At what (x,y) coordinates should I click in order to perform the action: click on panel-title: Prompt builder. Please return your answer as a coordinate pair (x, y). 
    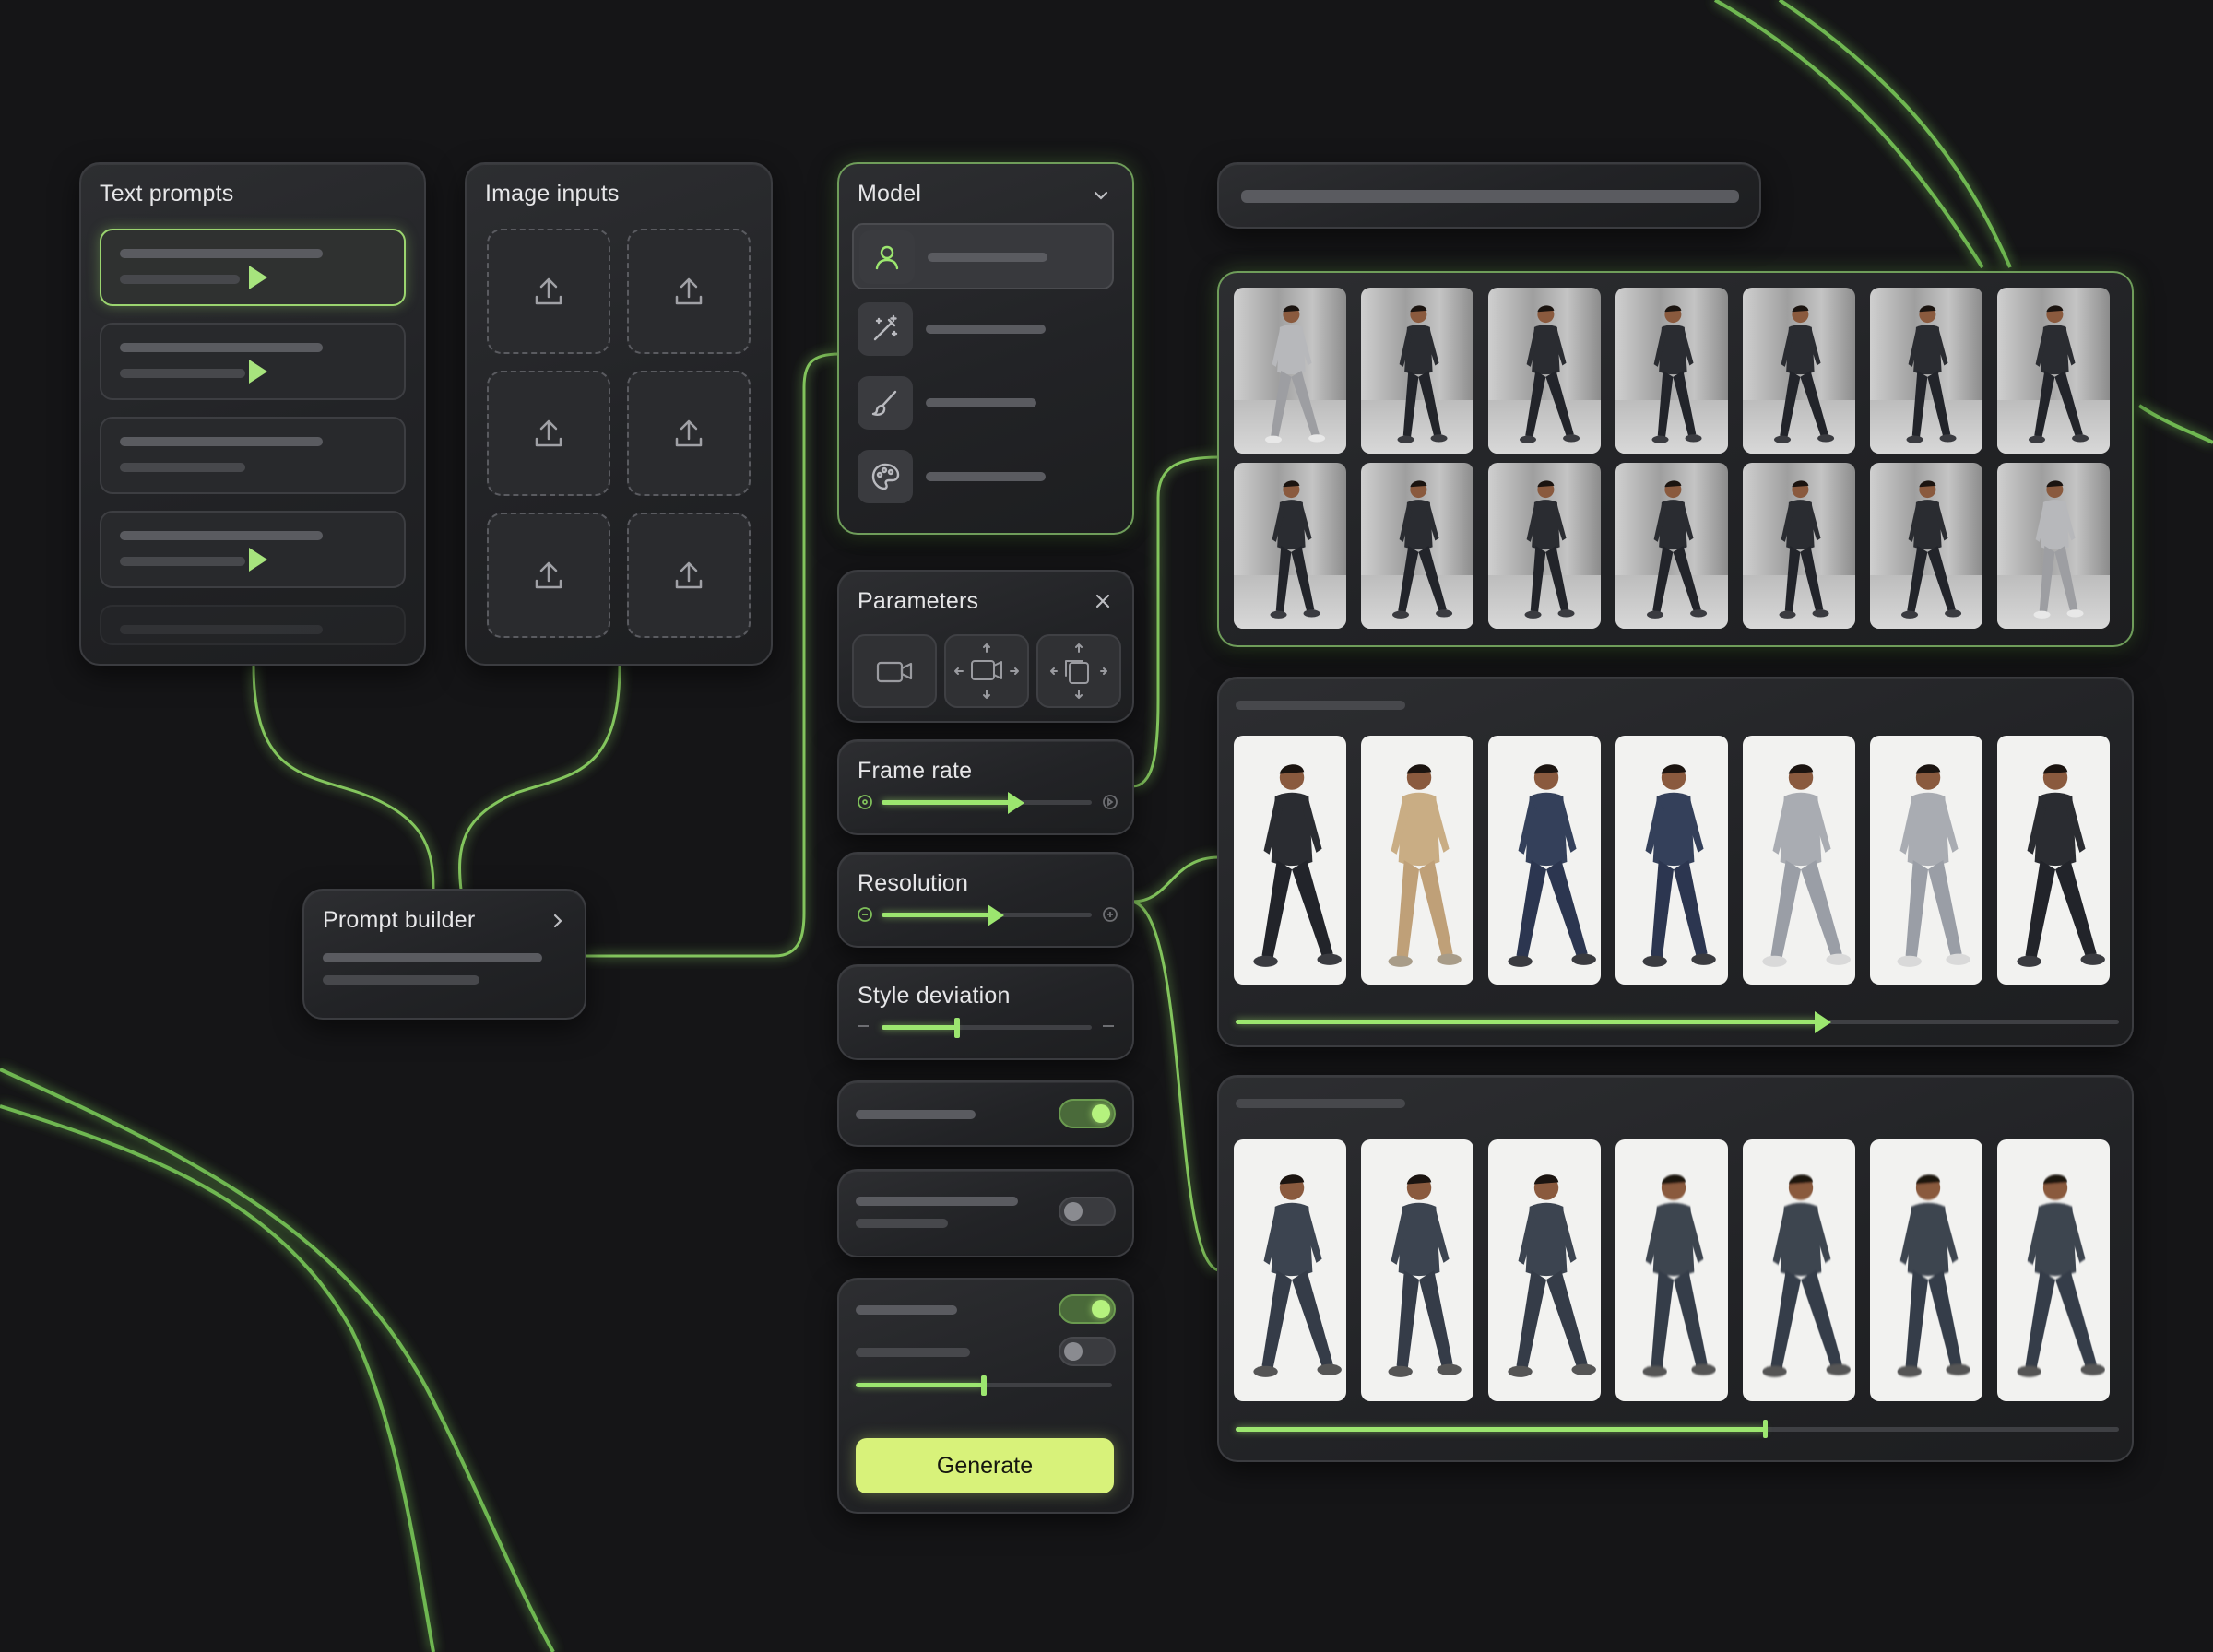
    Looking at the image, I should click on (399, 920).